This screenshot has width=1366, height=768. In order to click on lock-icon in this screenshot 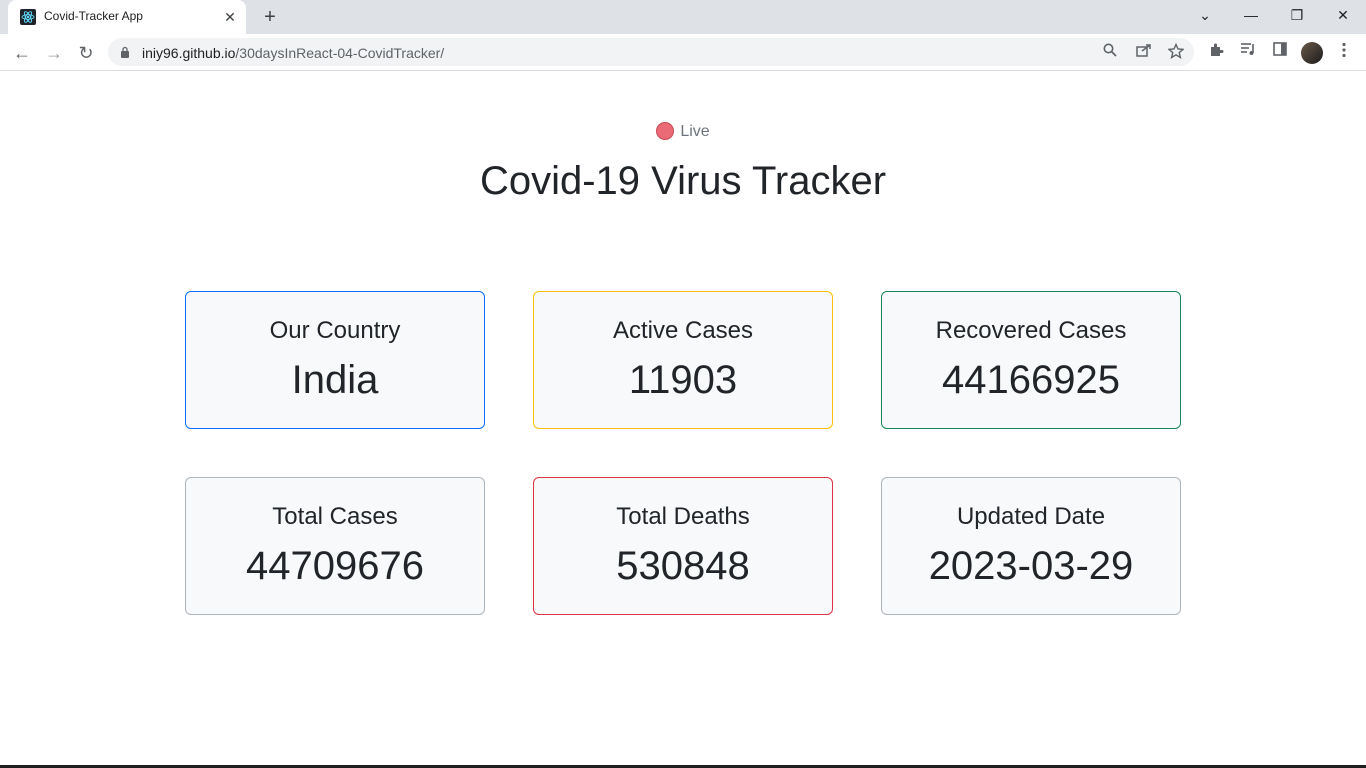, I will do `click(125, 52)`.